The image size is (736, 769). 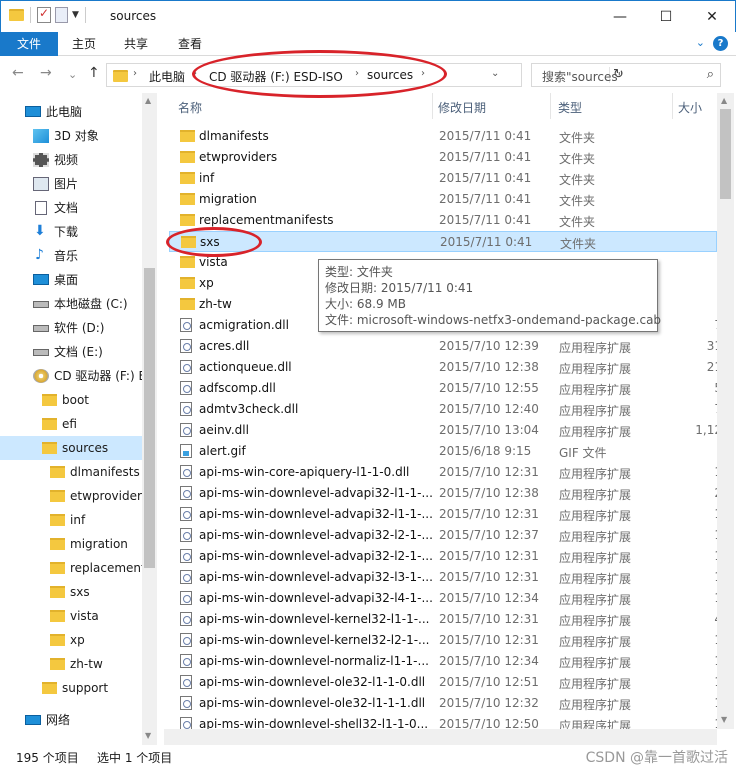 I want to click on file-date: 2015/7/10 12:39, so click(x=489, y=346).